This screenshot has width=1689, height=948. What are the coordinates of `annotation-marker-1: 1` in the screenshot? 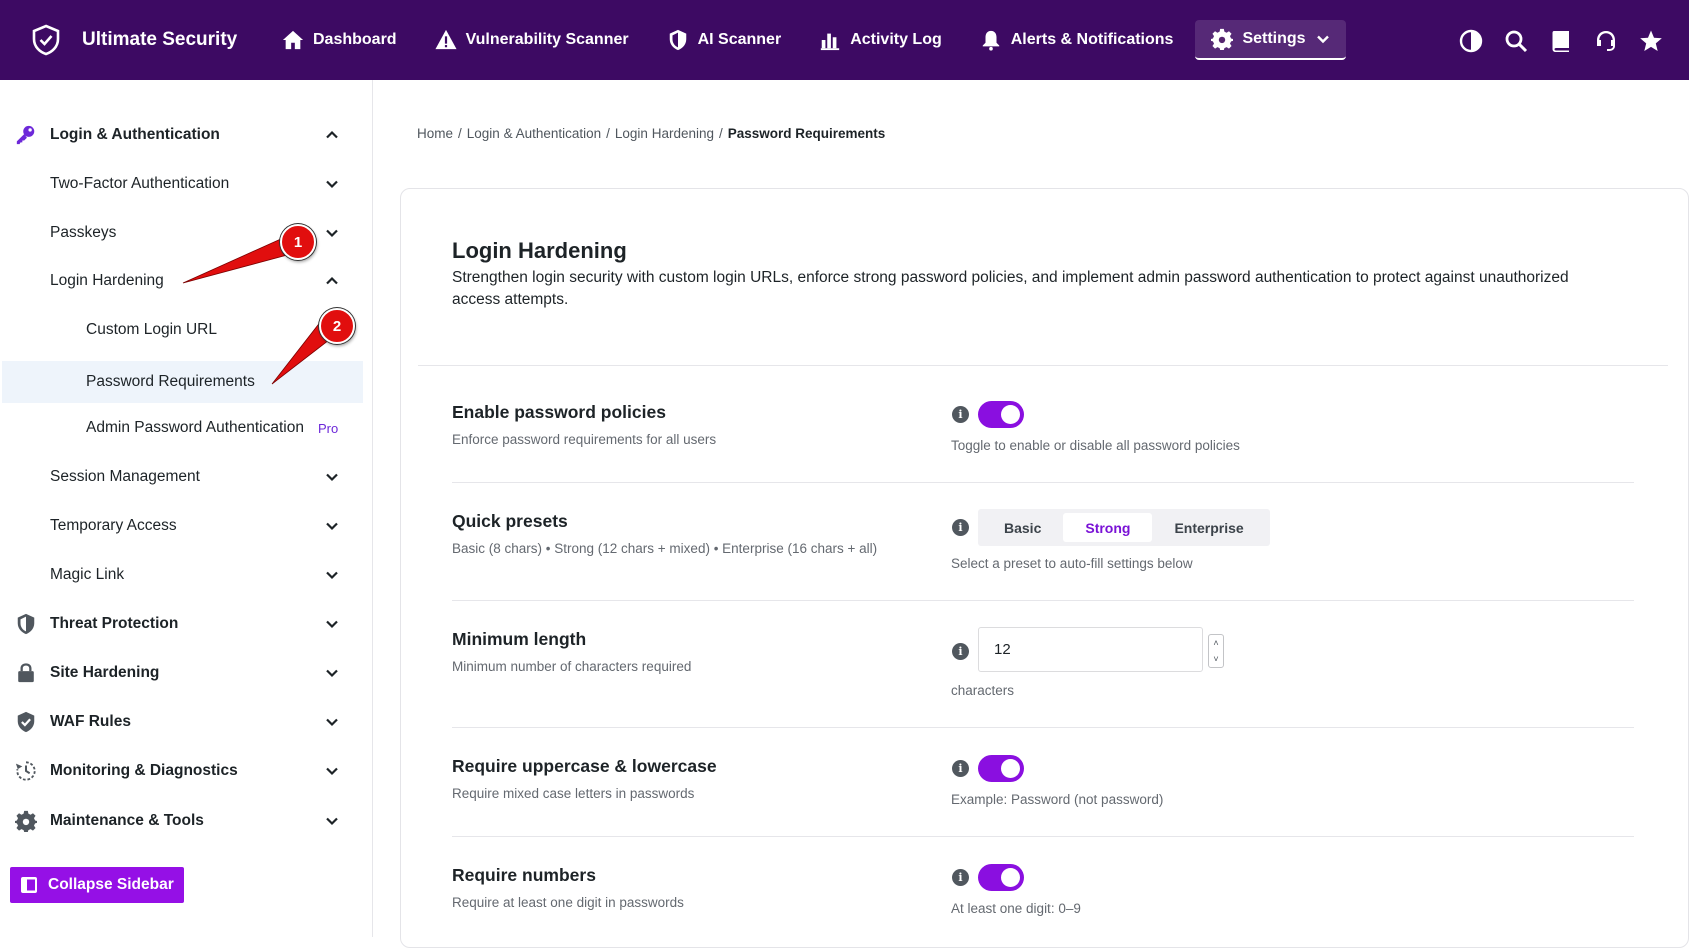 It's located at (298, 242).